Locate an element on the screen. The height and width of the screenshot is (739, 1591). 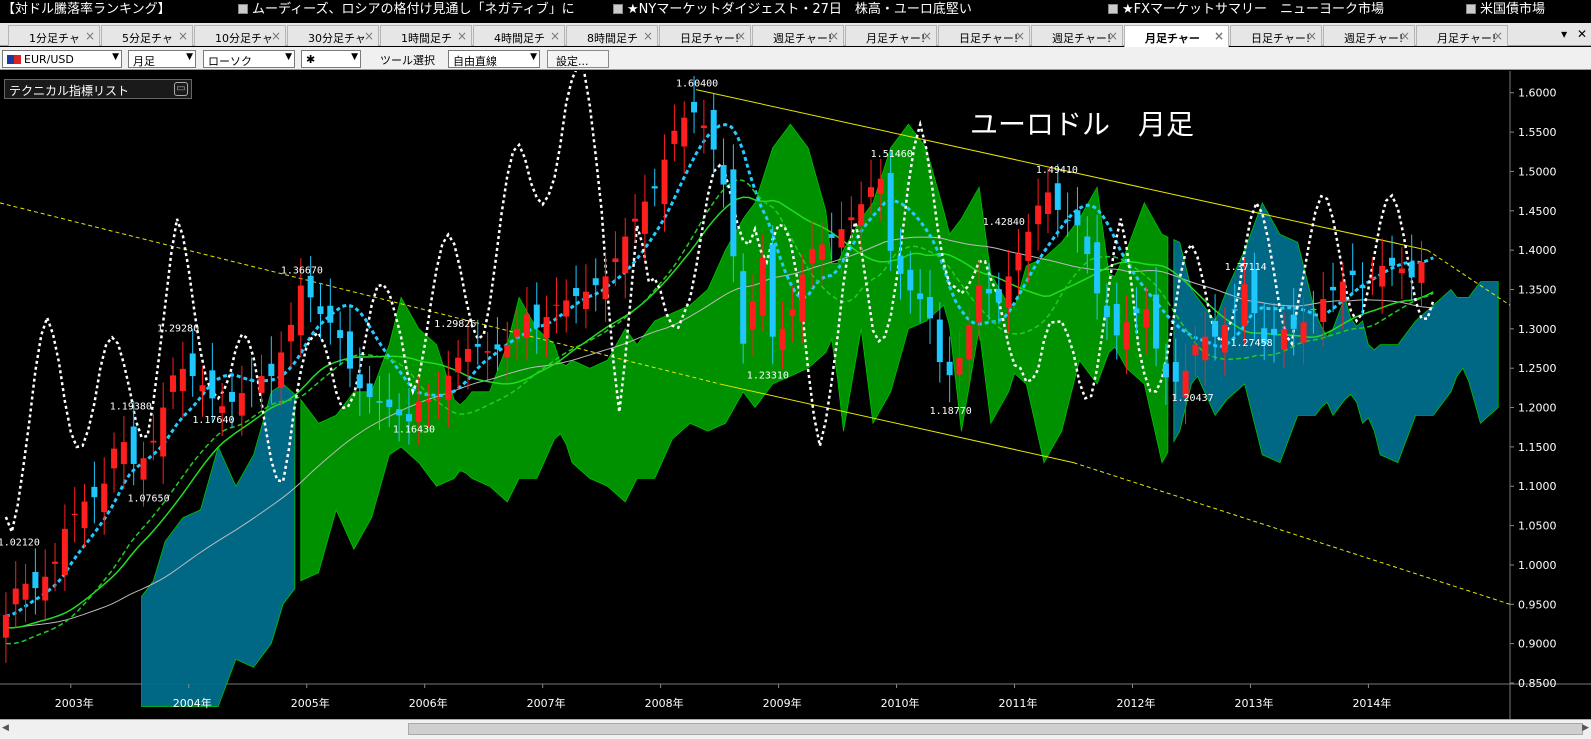
chart-type-select: ローソク ▼ is located at coordinates (249, 59).